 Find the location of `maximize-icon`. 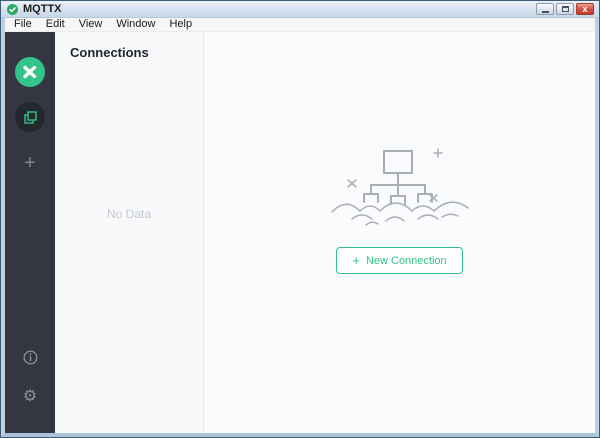

maximize-icon is located at coordinates (565, 9).